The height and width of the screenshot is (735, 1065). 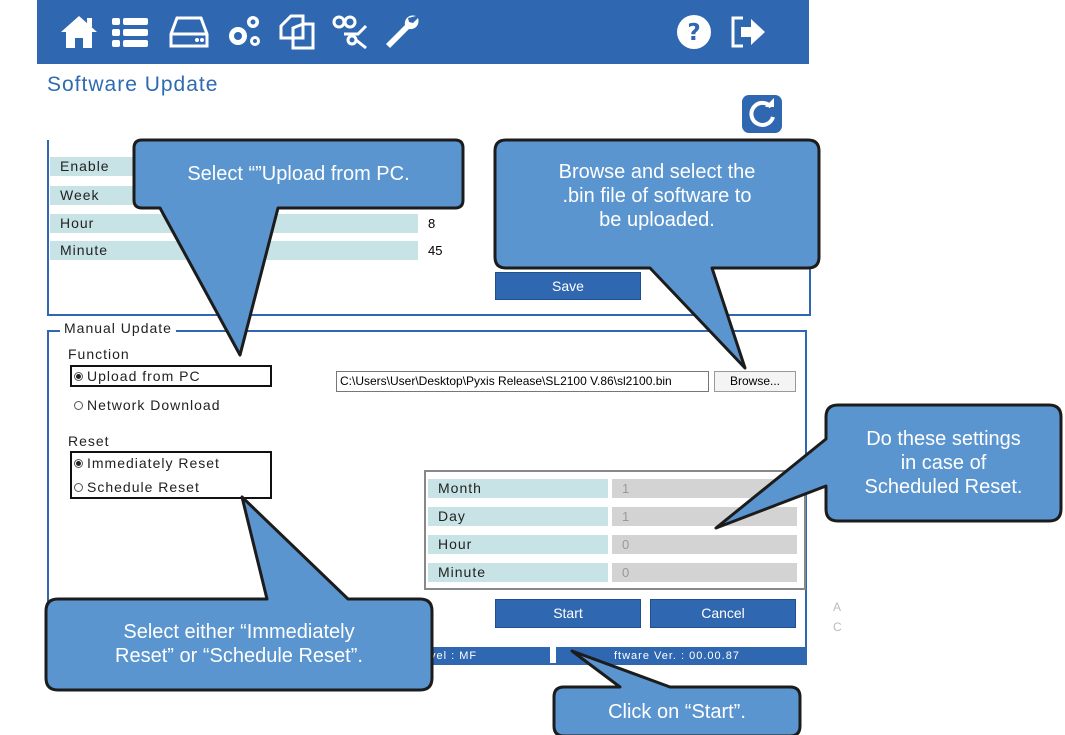 What do you see at coordinates (481, 656) in the screenshot?
I see `level-status: vel : MF` at bounding box center [481, 656].